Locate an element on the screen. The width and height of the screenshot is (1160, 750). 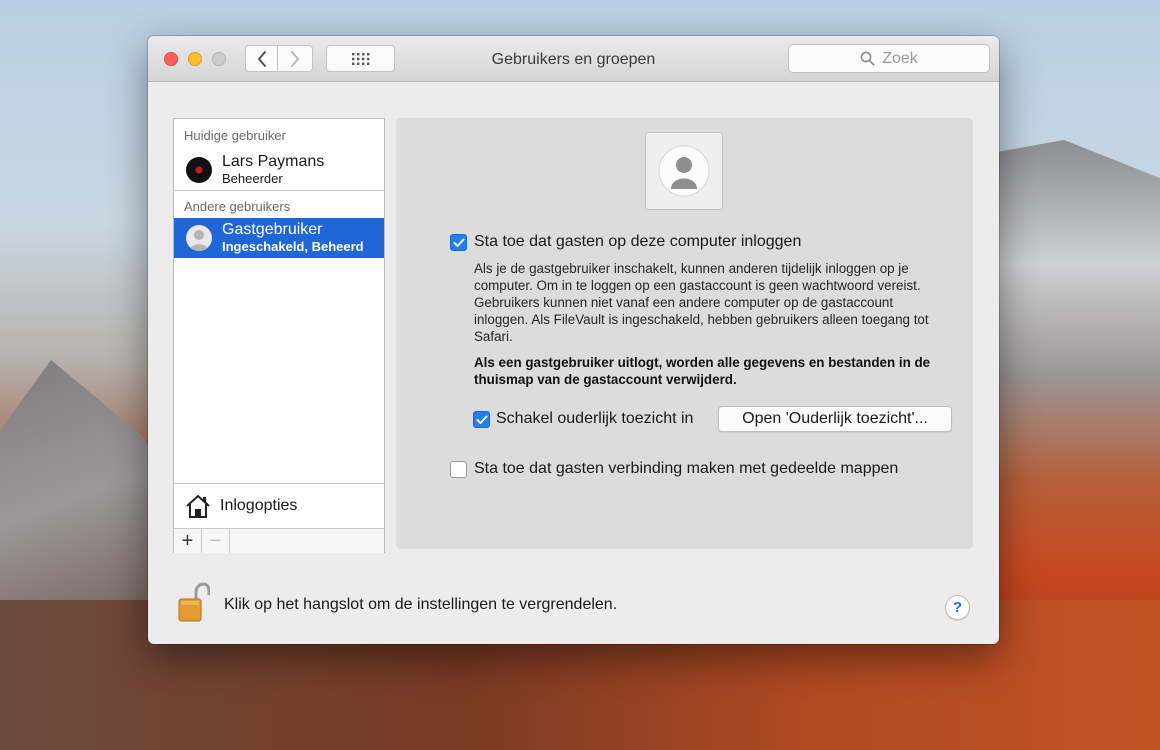
shared-folders-checkbox is located at coordinates (458, 469).